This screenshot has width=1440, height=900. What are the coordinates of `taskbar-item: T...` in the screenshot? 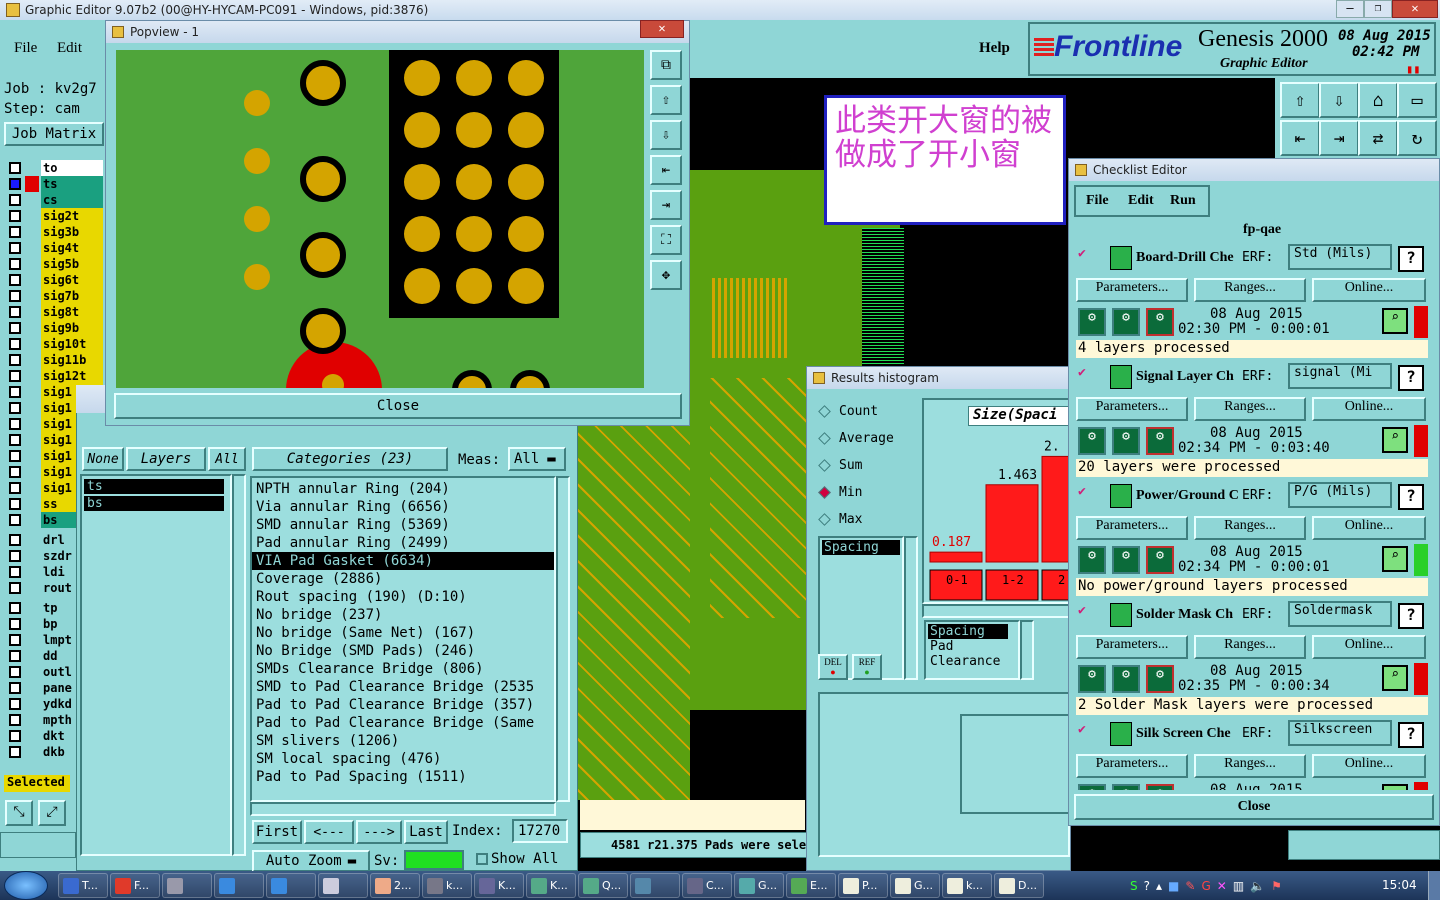 It's located at (83, 885).